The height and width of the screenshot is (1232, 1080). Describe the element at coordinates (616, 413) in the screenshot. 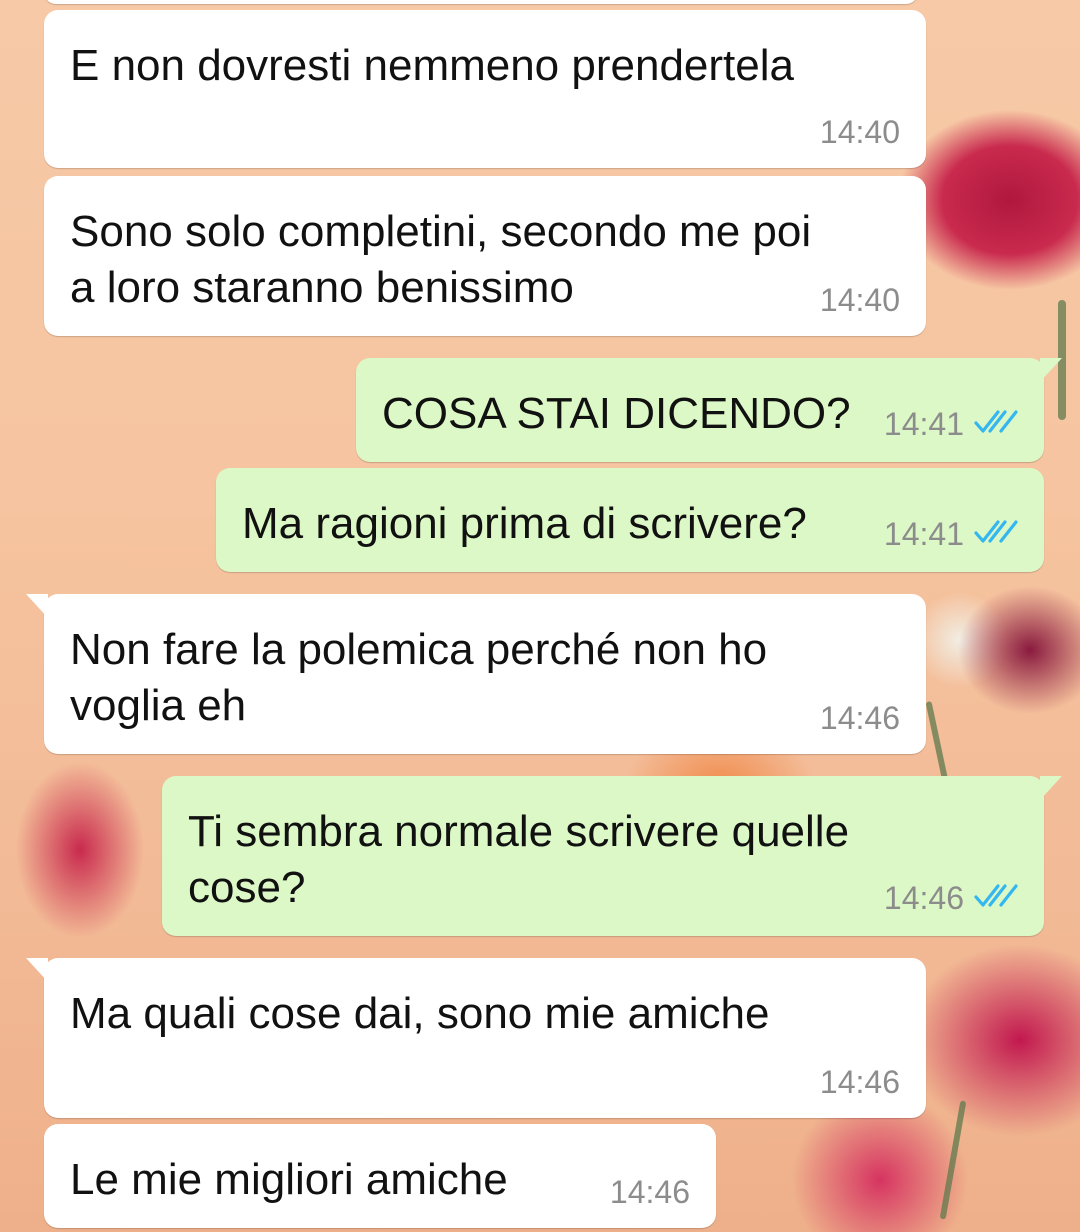

I see `message-text: COSA STAI DICENDO?` at that location.